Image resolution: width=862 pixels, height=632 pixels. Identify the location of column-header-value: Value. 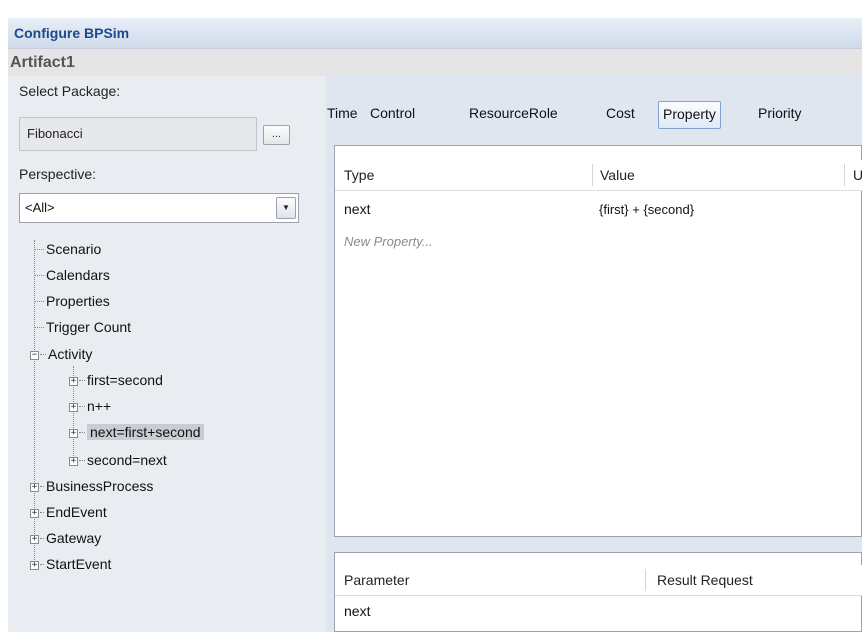
(617, 175).